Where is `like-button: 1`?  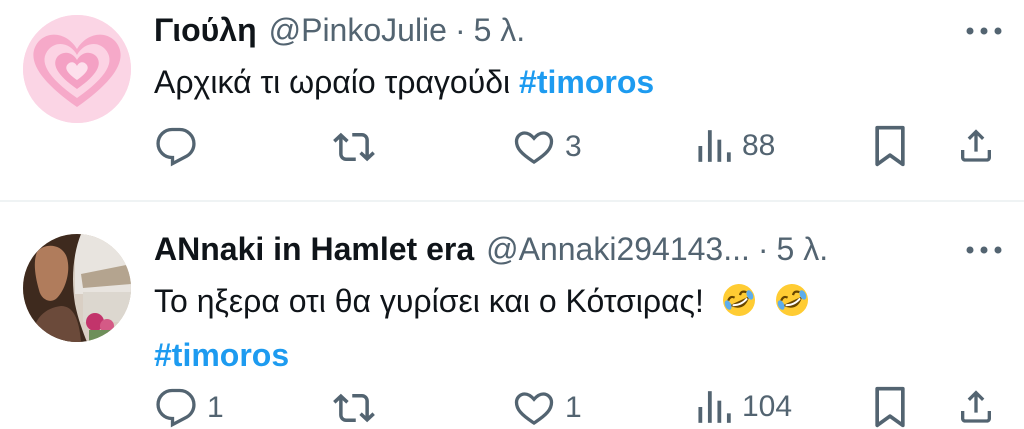
like-button: 1 is located at coordinates (547, 408).